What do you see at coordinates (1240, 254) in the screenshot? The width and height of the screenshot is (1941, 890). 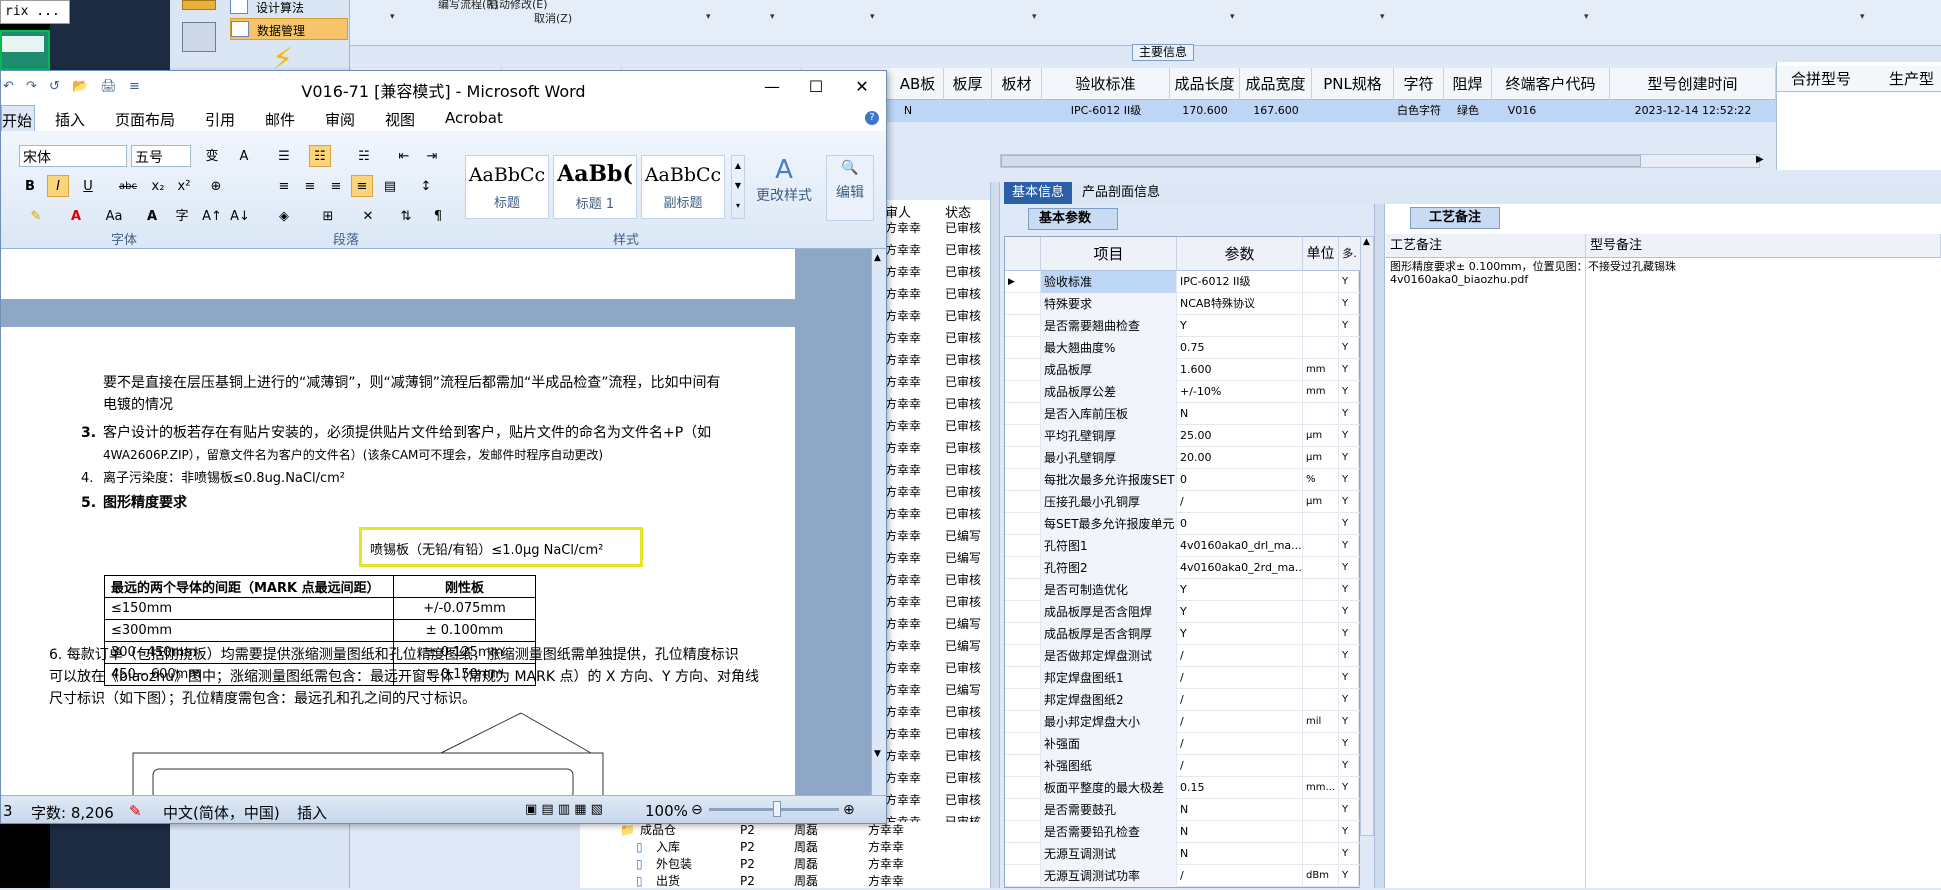 I see `param-col-param: 参数` at bounding box center [1240, 254].